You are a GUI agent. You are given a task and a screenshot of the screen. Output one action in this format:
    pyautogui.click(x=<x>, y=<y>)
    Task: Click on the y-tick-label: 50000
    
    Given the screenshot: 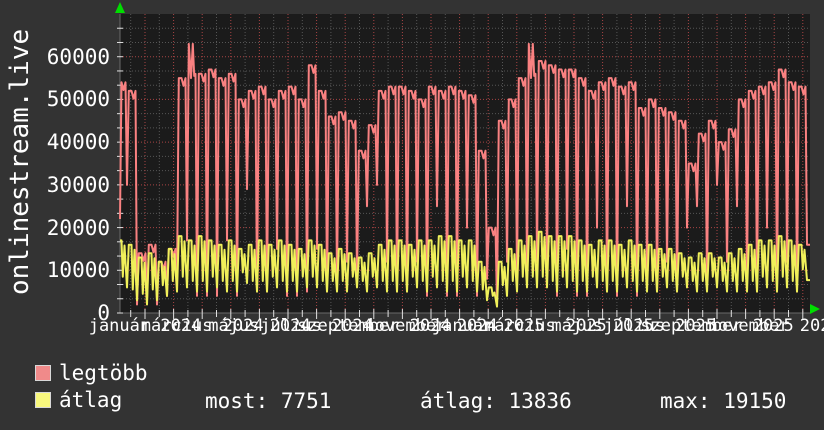 What is the action you would take?
    pyautogui.click(x=78, y=99)
    